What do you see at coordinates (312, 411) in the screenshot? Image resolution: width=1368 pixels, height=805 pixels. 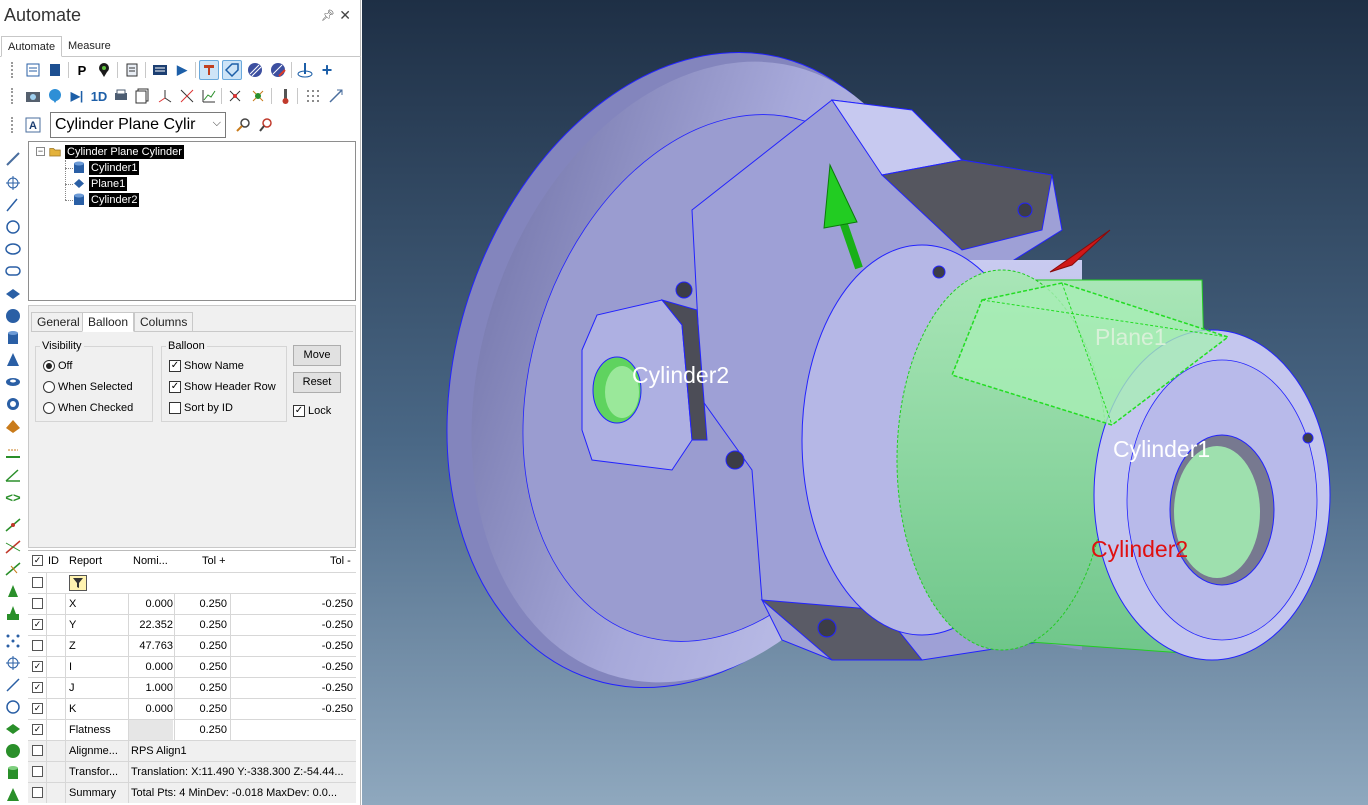 I see `lock-checkbox: ✓ Lock` at bounding box center [312, 411].